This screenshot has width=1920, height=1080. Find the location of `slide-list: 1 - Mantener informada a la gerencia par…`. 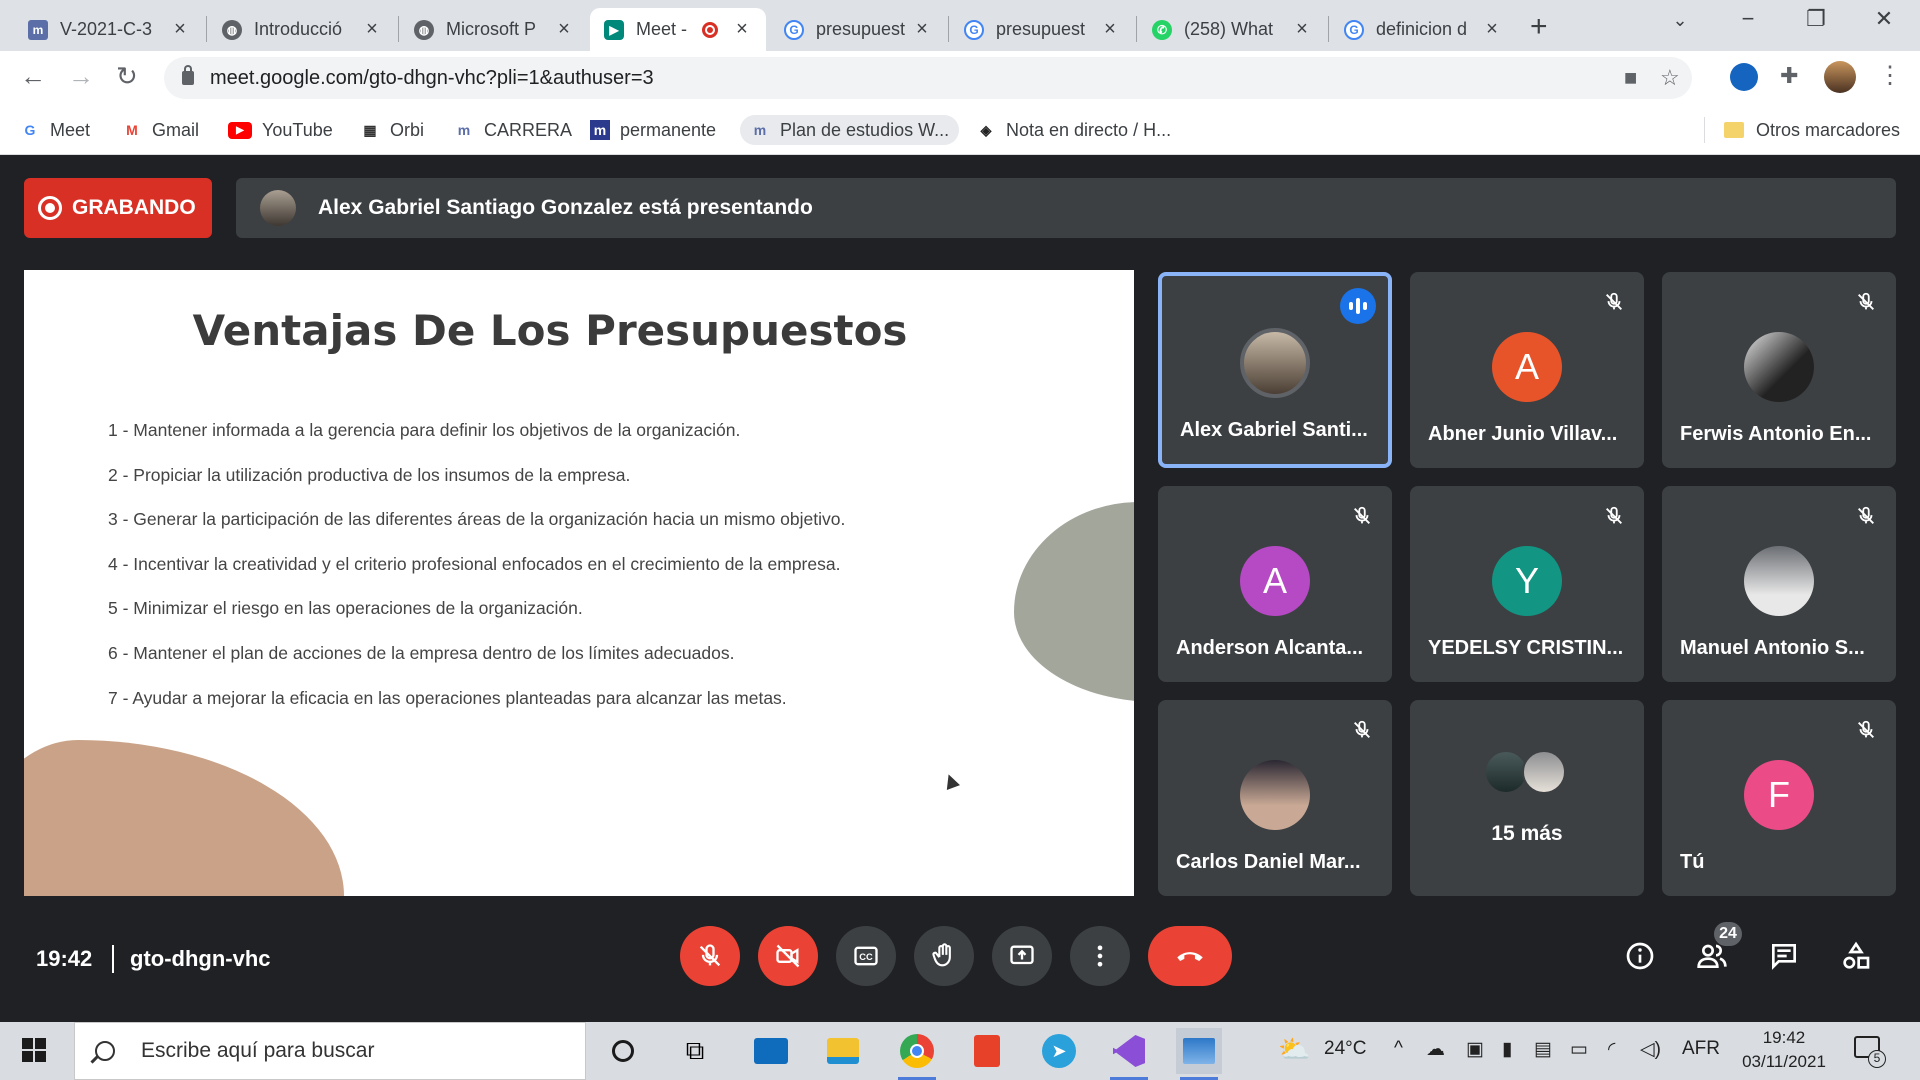

slide-list: 1 - Mantener informada a la gerencia par… is located at coordinates (476, 576).